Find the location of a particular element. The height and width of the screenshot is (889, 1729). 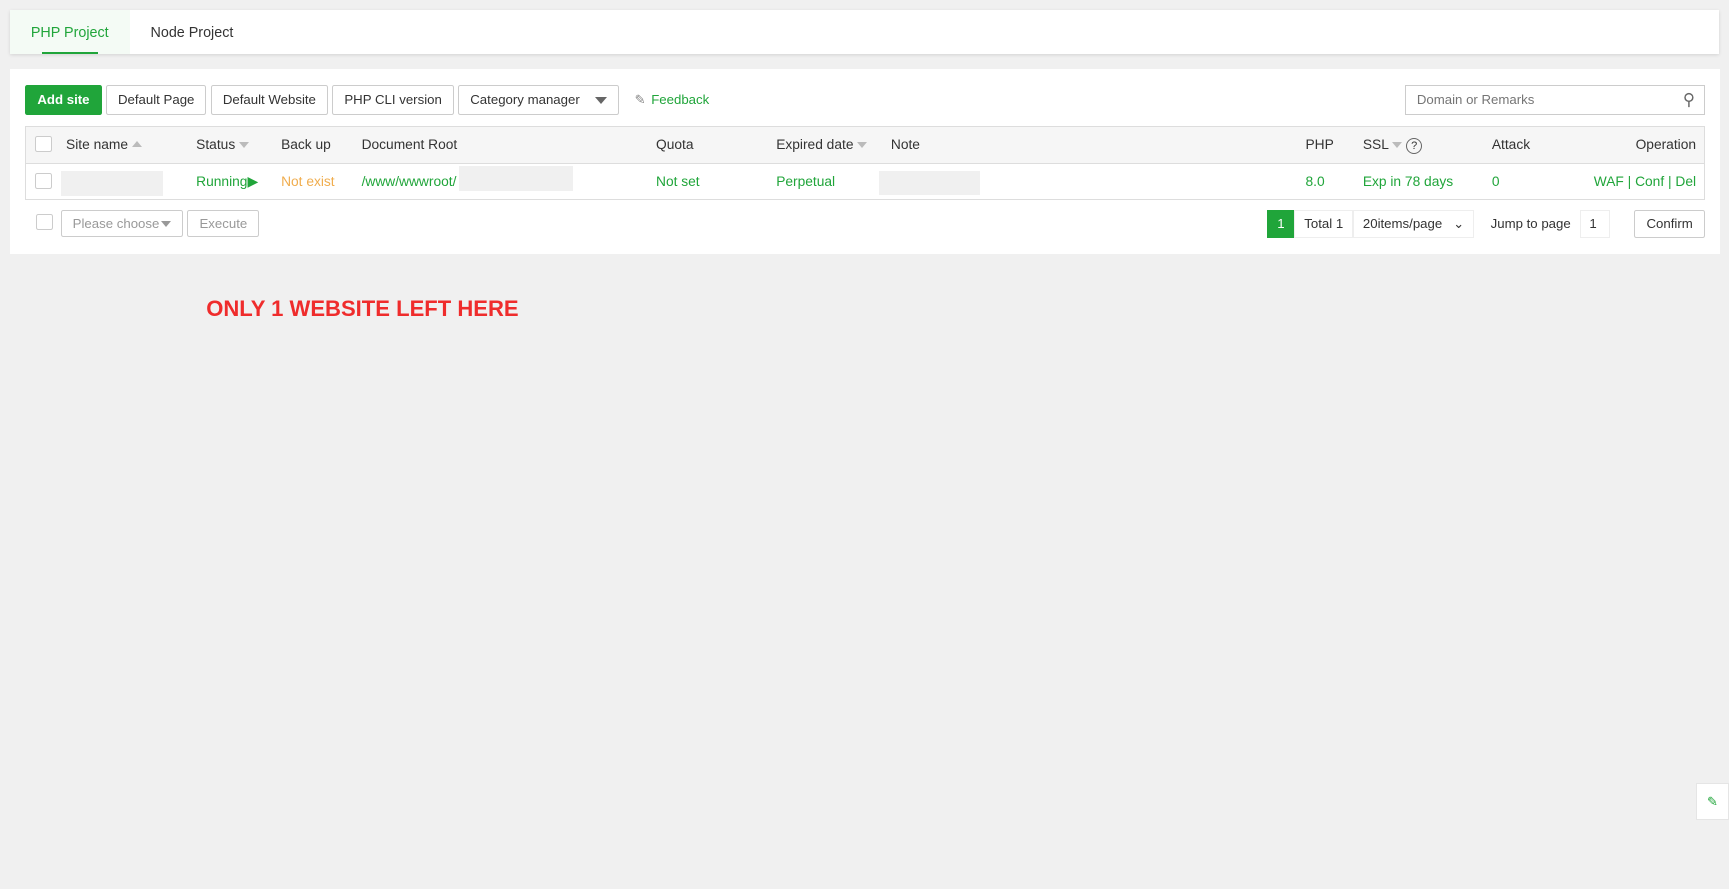

col-ssl: SSL ? is located at coordinates (1393, 144).